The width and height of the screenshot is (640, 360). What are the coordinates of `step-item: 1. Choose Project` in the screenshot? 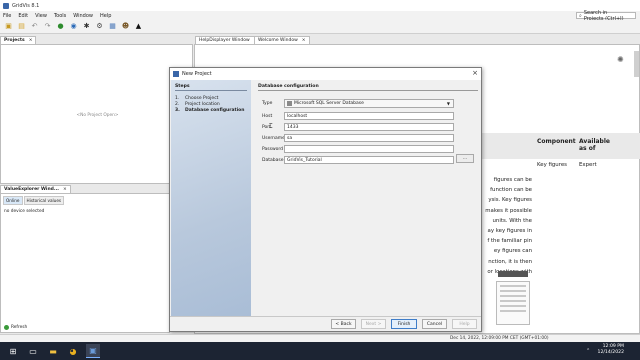 It's located at (196, 98).